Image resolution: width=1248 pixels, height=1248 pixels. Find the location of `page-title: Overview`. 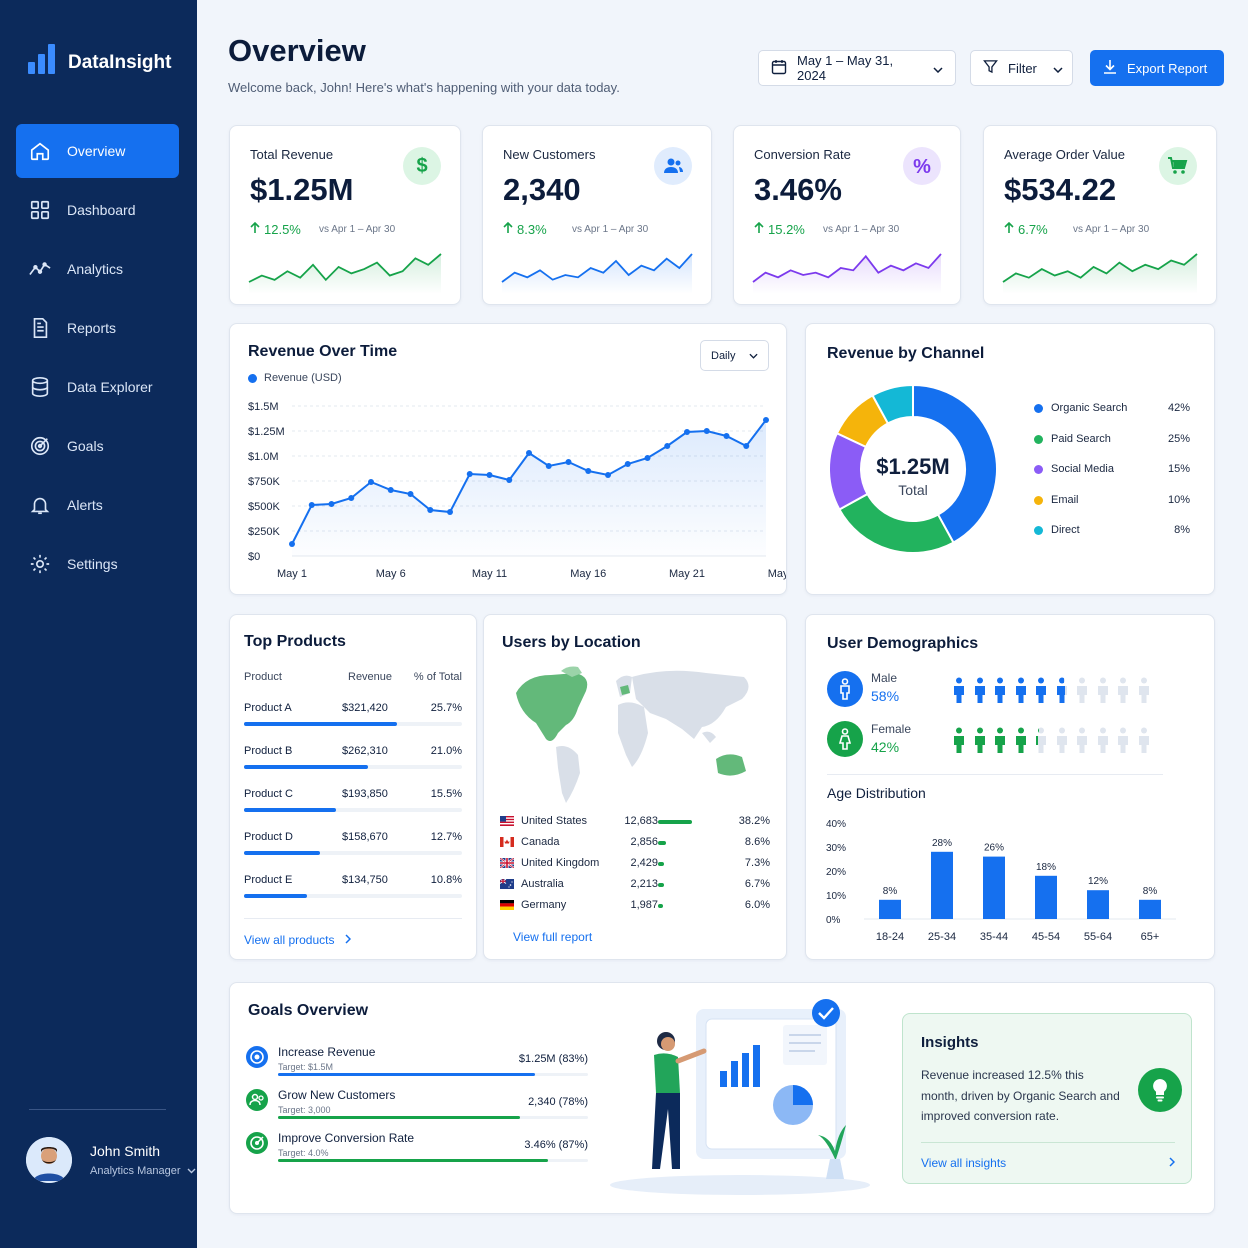

page-title: Overview is located at coordinates (297, 50).